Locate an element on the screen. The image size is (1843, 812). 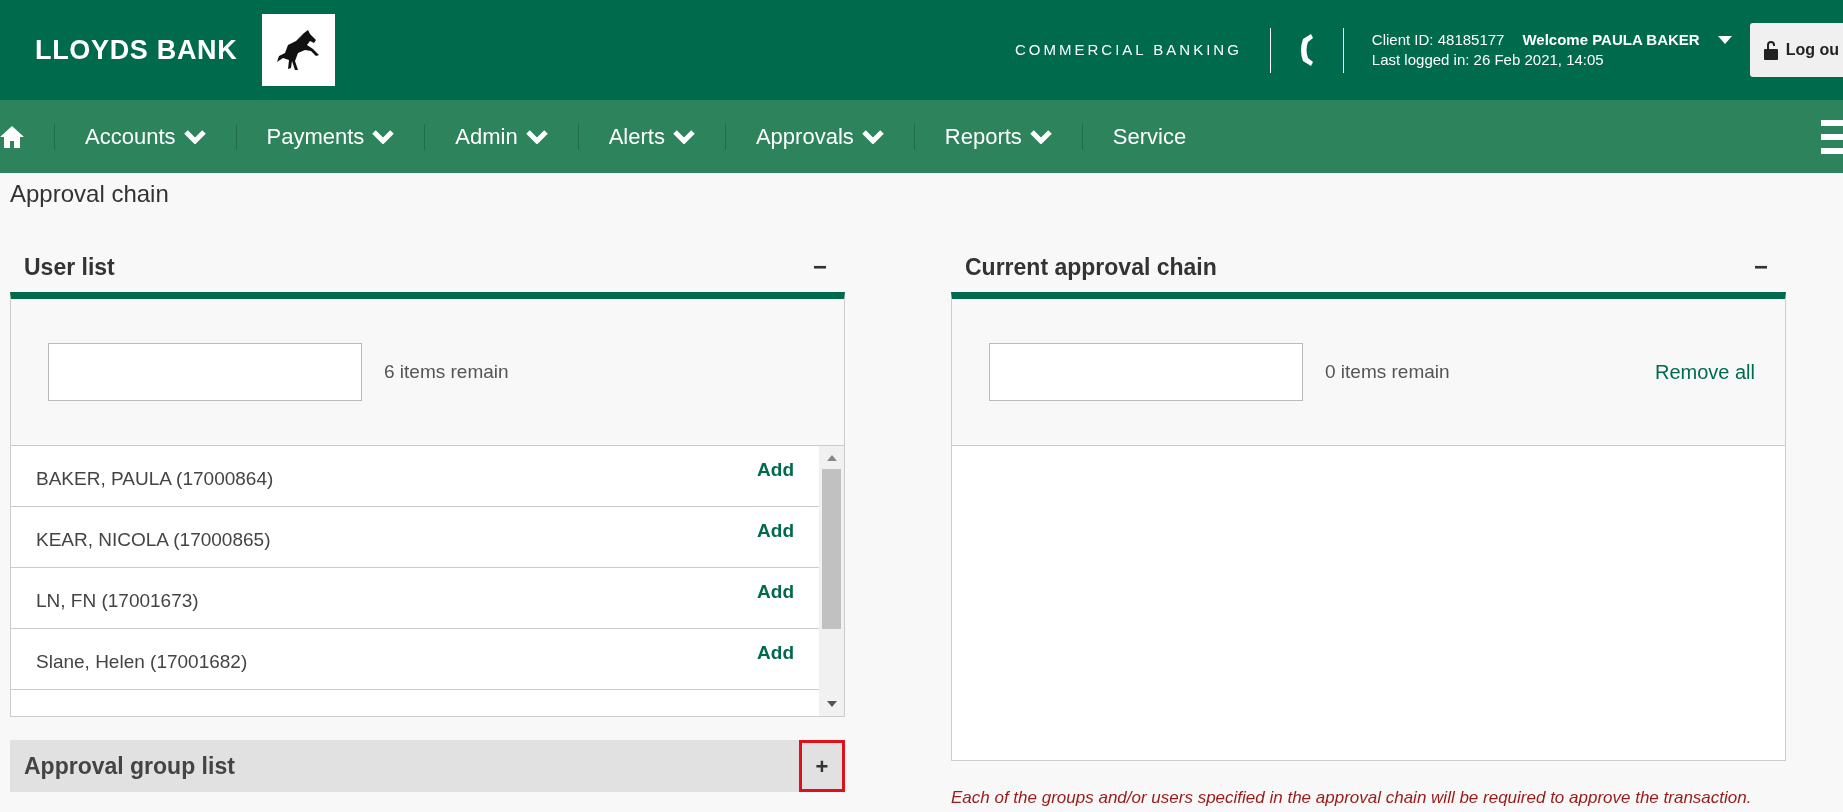
menu-icon is located at coordinates (1832, 136).